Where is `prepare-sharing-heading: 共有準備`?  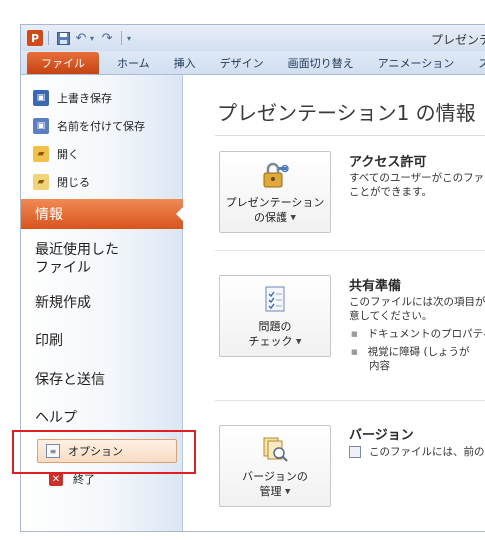
prepare-sharing-heading: 共有準備 is located at coordinates (375, 286).